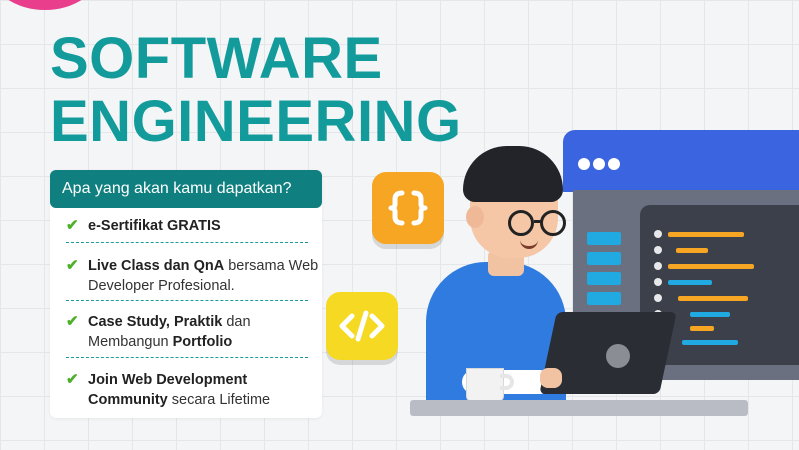 The width and height of the screenshot is (799, 450). What do you see at coordinates (513, 174) in the screenshot?
I see `person-hair` at bounding box center [513, 174].